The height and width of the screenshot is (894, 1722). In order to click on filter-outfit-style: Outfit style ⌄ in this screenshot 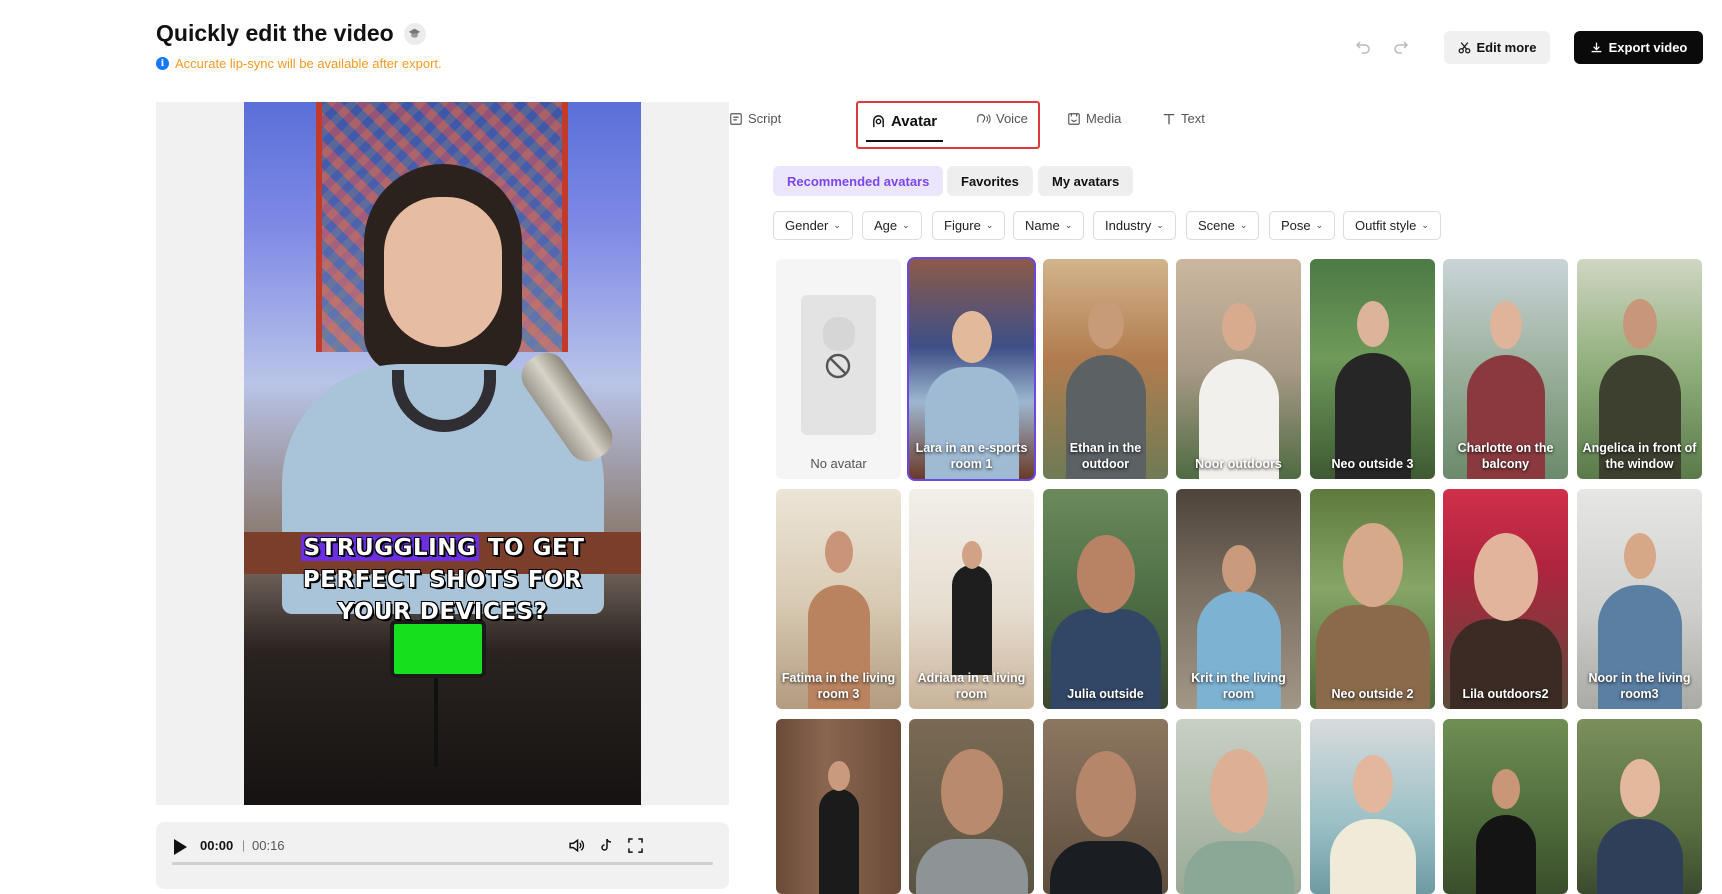, I will do `click(1392, 225)`.